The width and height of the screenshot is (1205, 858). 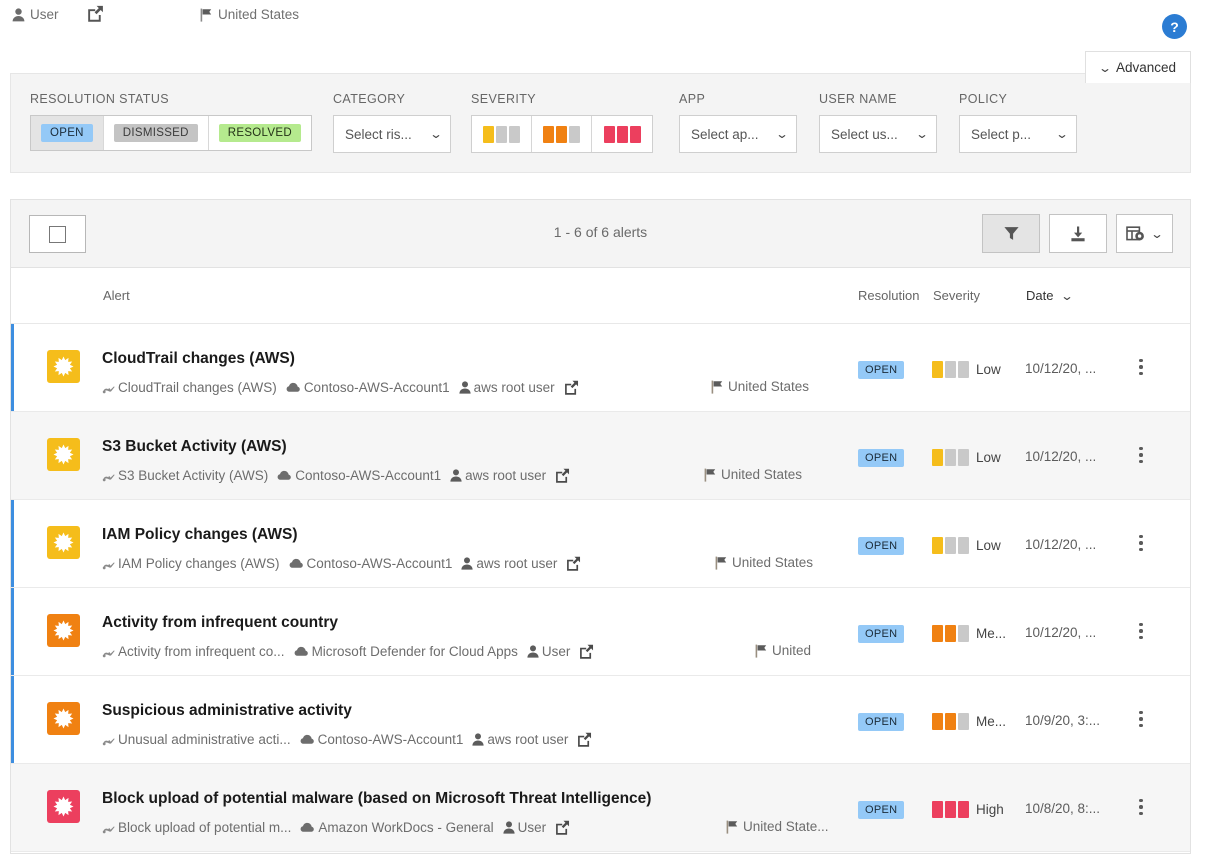 What do you see at coordinates (67, 133) in the screenshot?
I see `status-option-open: OPEN` at bounding box center [67, 133].